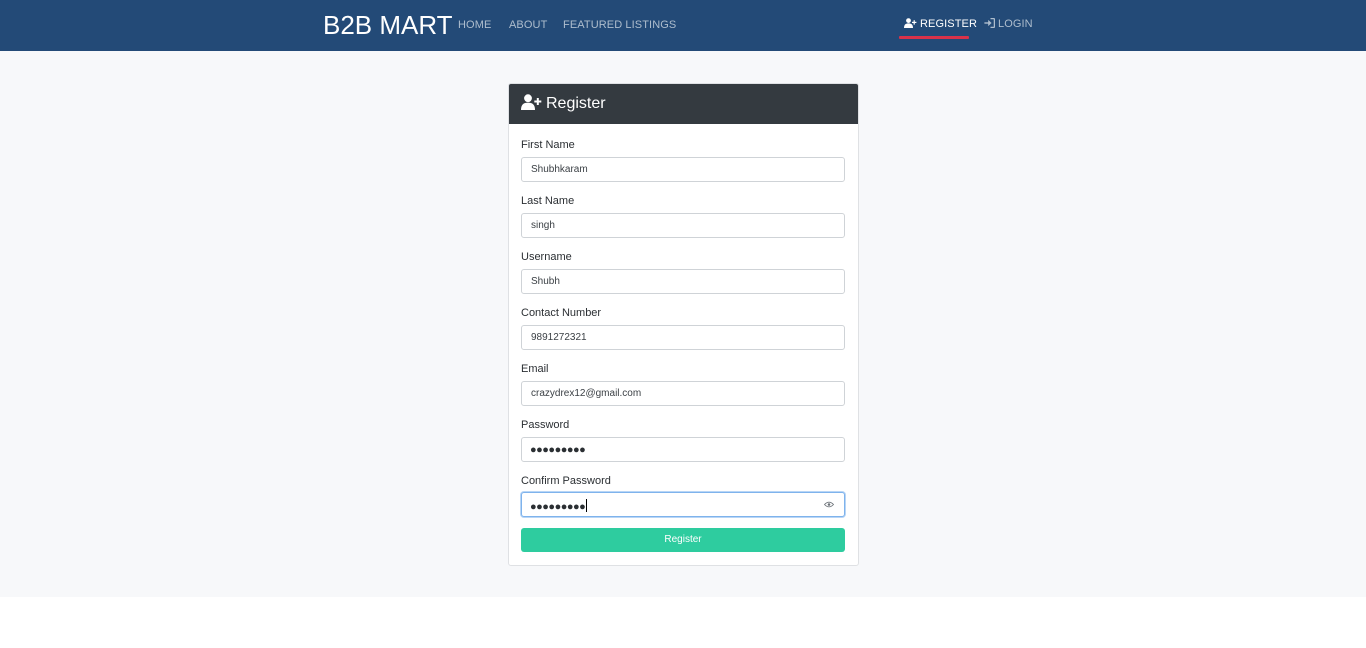 The height and width of the screenshot is (648, 1366). What do you see at coordinates (566, 481) in the screenshot?
I see `confirm-password-label: Confirm Password` at bounding box center [566, 481].